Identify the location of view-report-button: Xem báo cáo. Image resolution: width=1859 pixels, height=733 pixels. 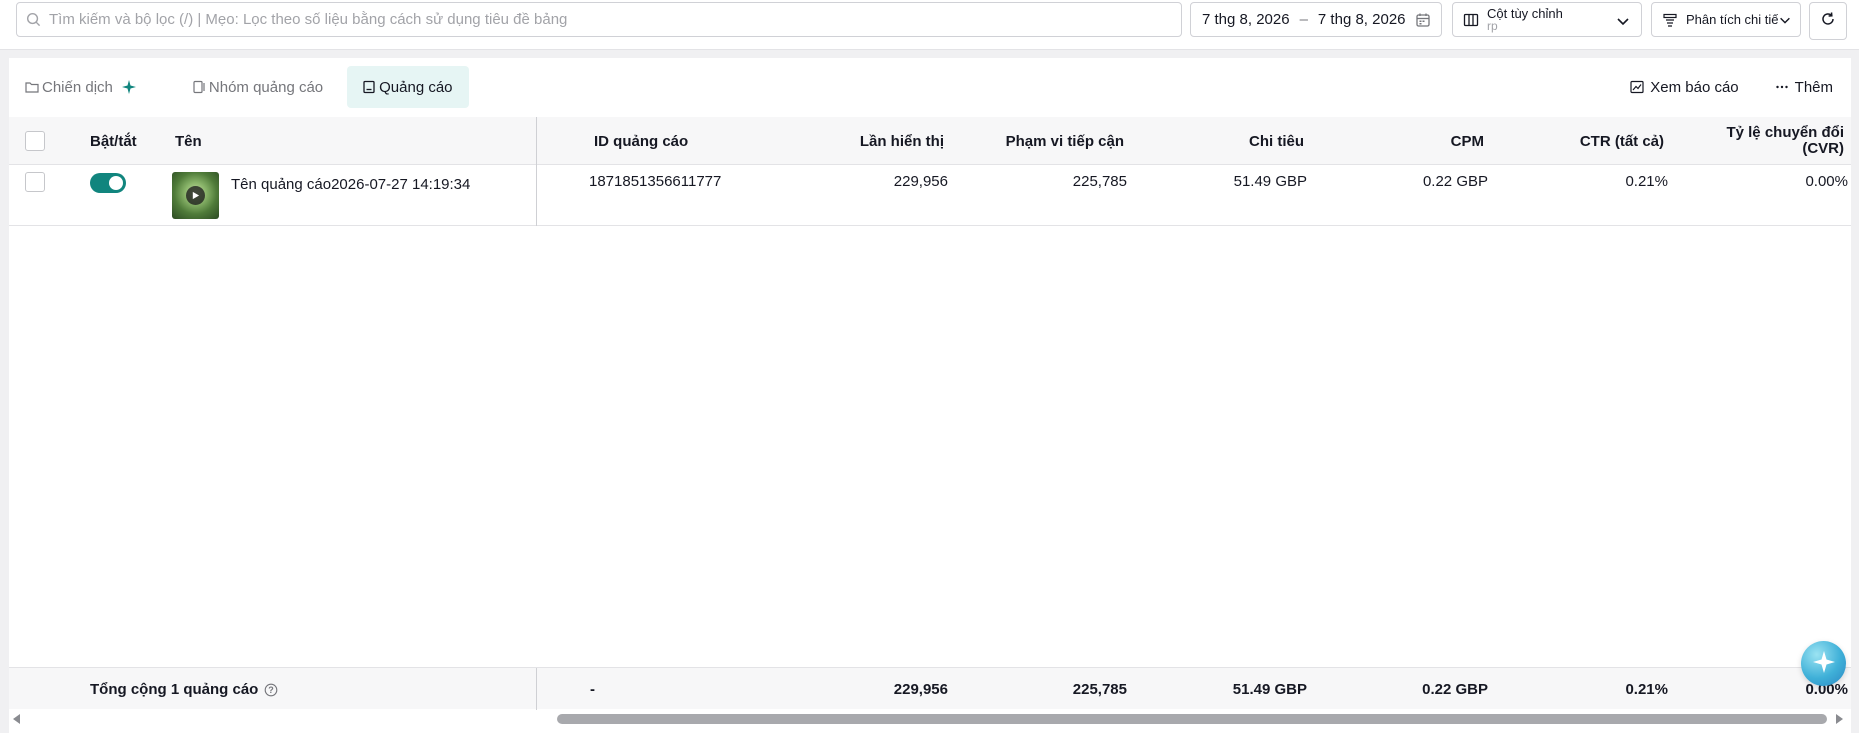
(1684, 87).